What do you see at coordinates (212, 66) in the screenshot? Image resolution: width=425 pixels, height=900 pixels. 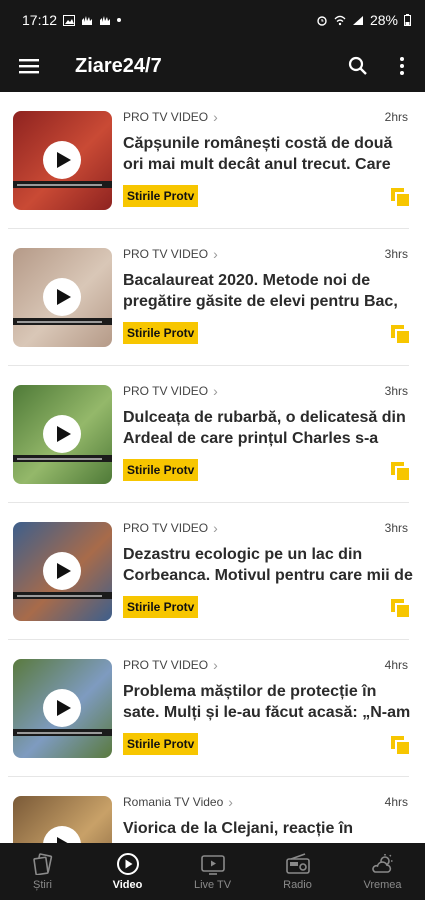 I see `app-bar: Ziare24/7` at bounding box center [212, 66].